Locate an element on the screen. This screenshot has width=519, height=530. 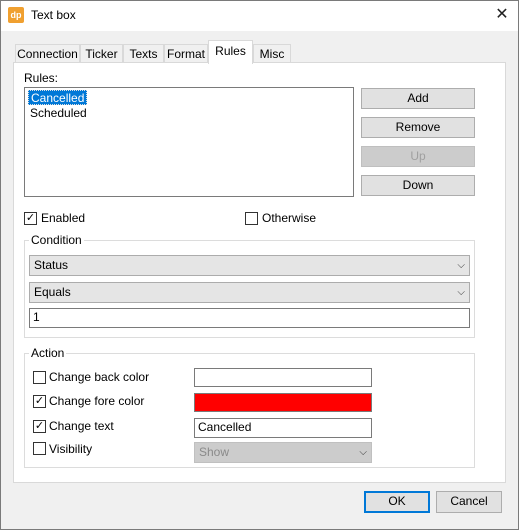
condition-field-value: Status is located at coordinates (51, 265).